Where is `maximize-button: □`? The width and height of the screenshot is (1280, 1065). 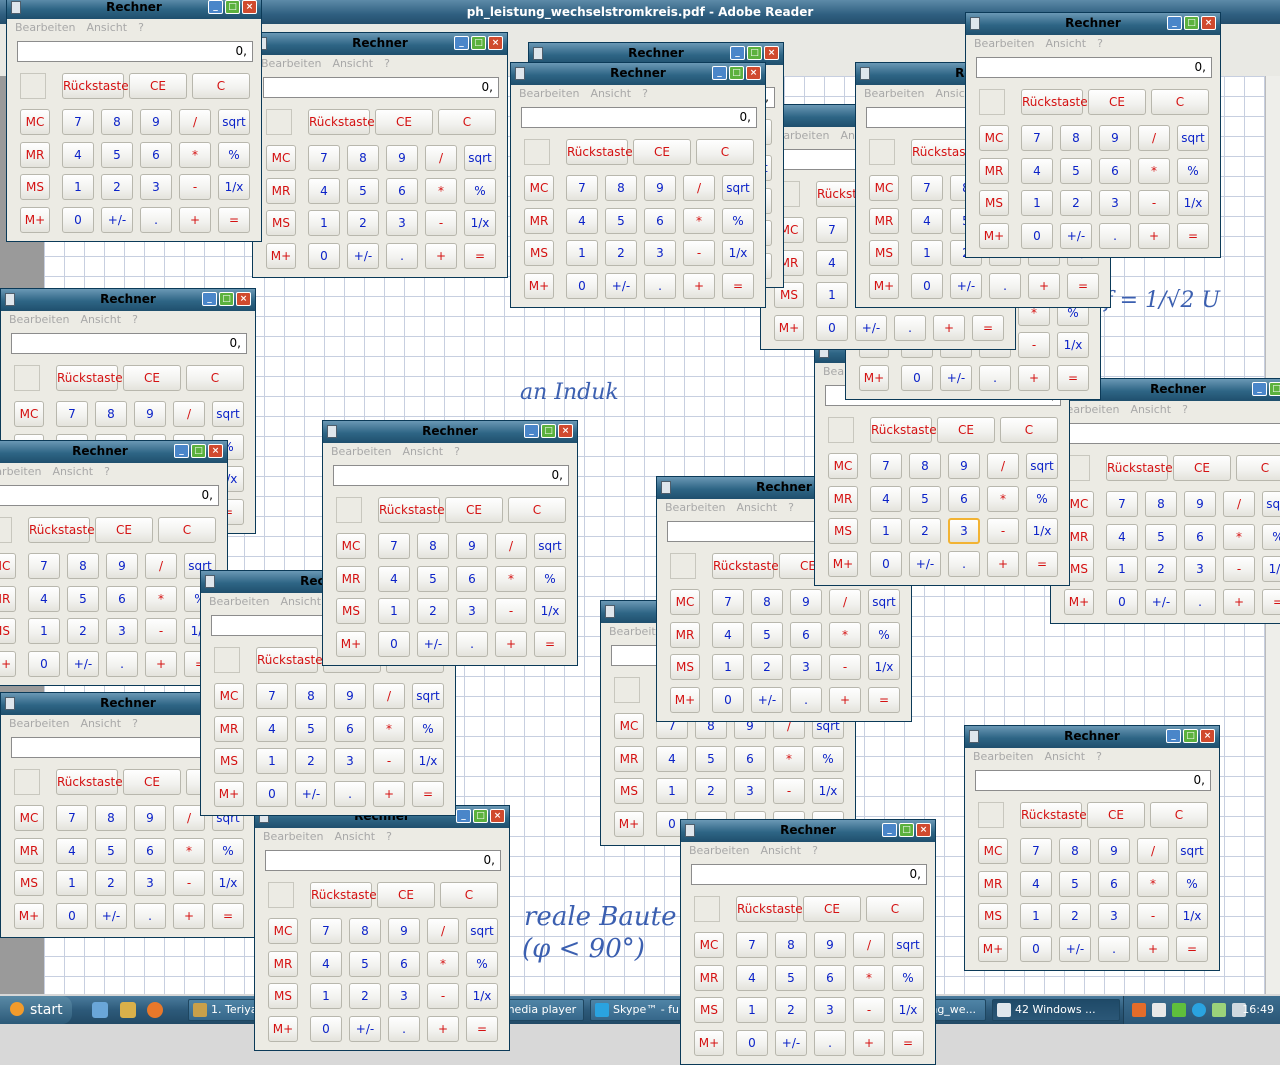 maximize-button: □ is located at coordinates (232, 7).